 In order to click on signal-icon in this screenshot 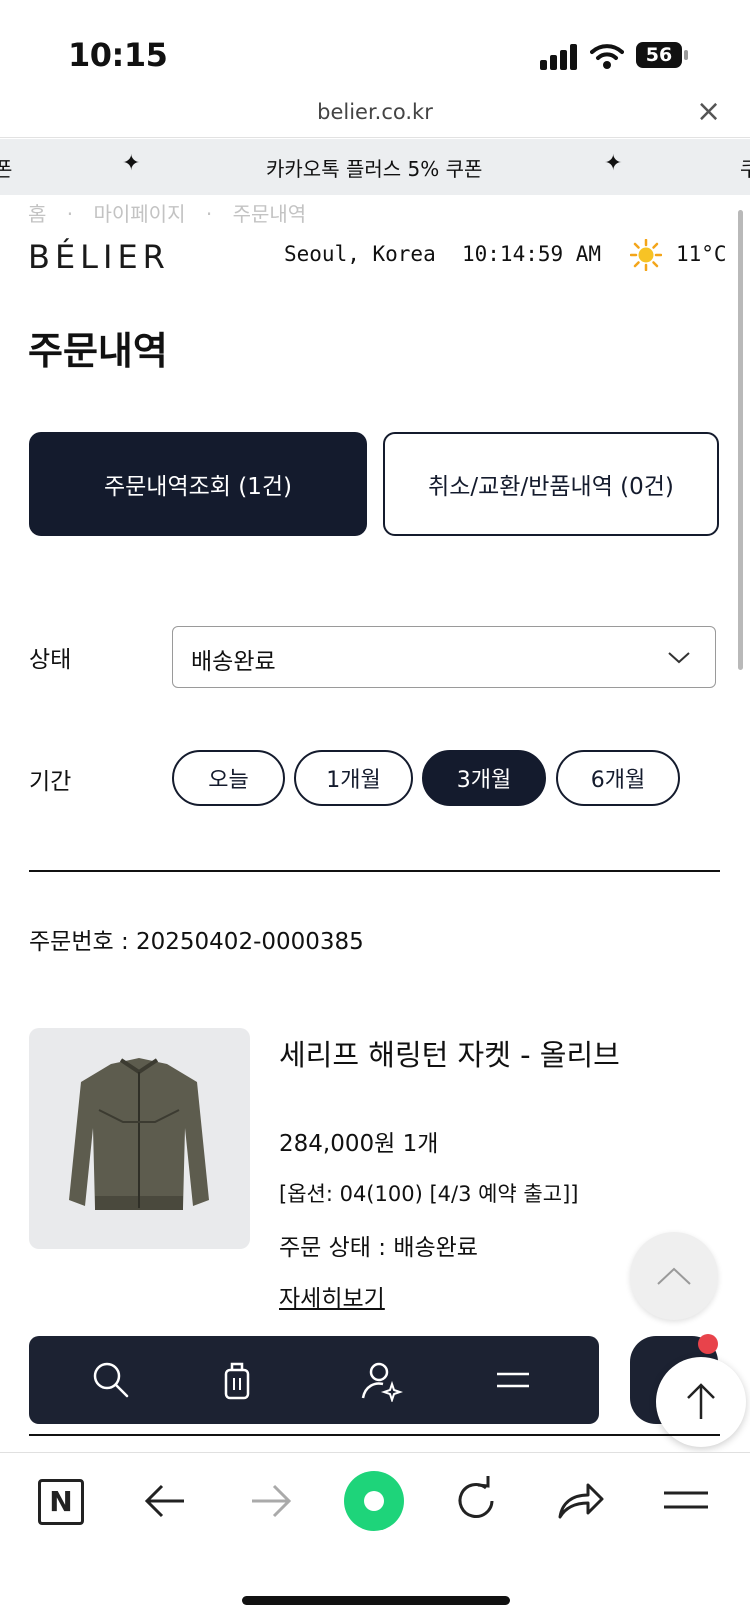, I will do `click(558, 57)`.